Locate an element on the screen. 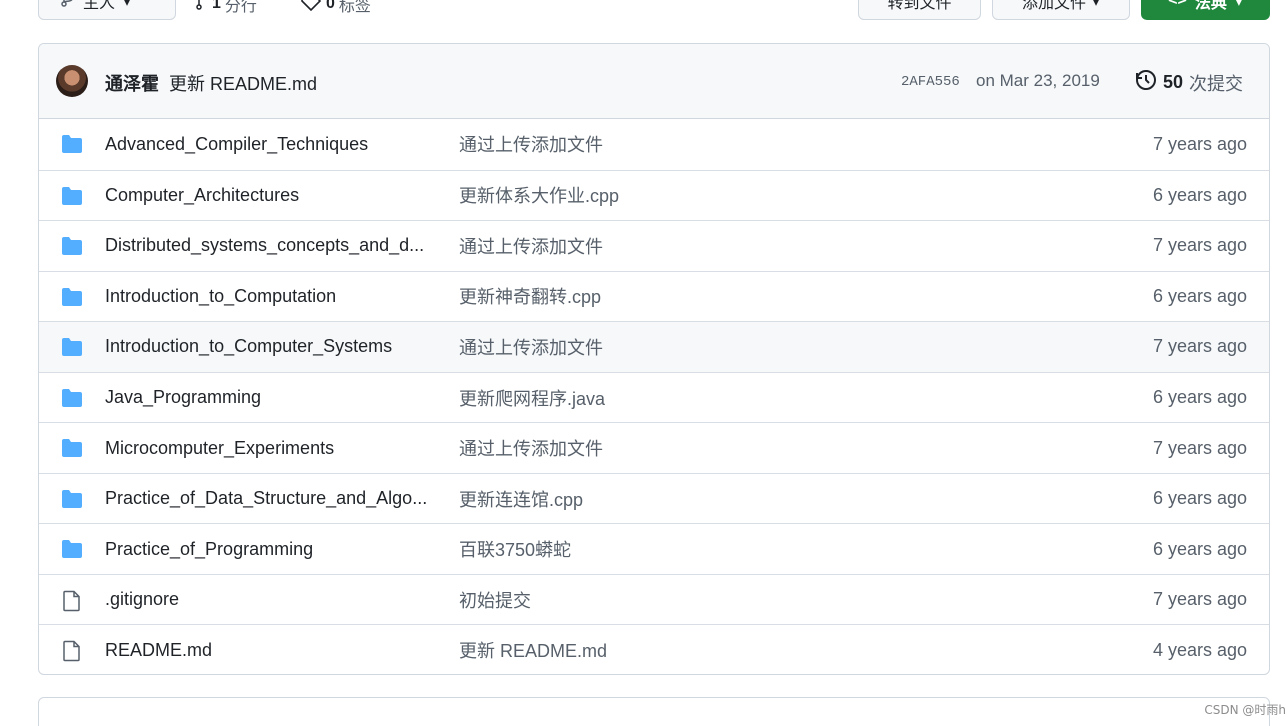 This screenshot has width=1288, height=726. branches-label: 分行 is located at coordinates (240, 7).